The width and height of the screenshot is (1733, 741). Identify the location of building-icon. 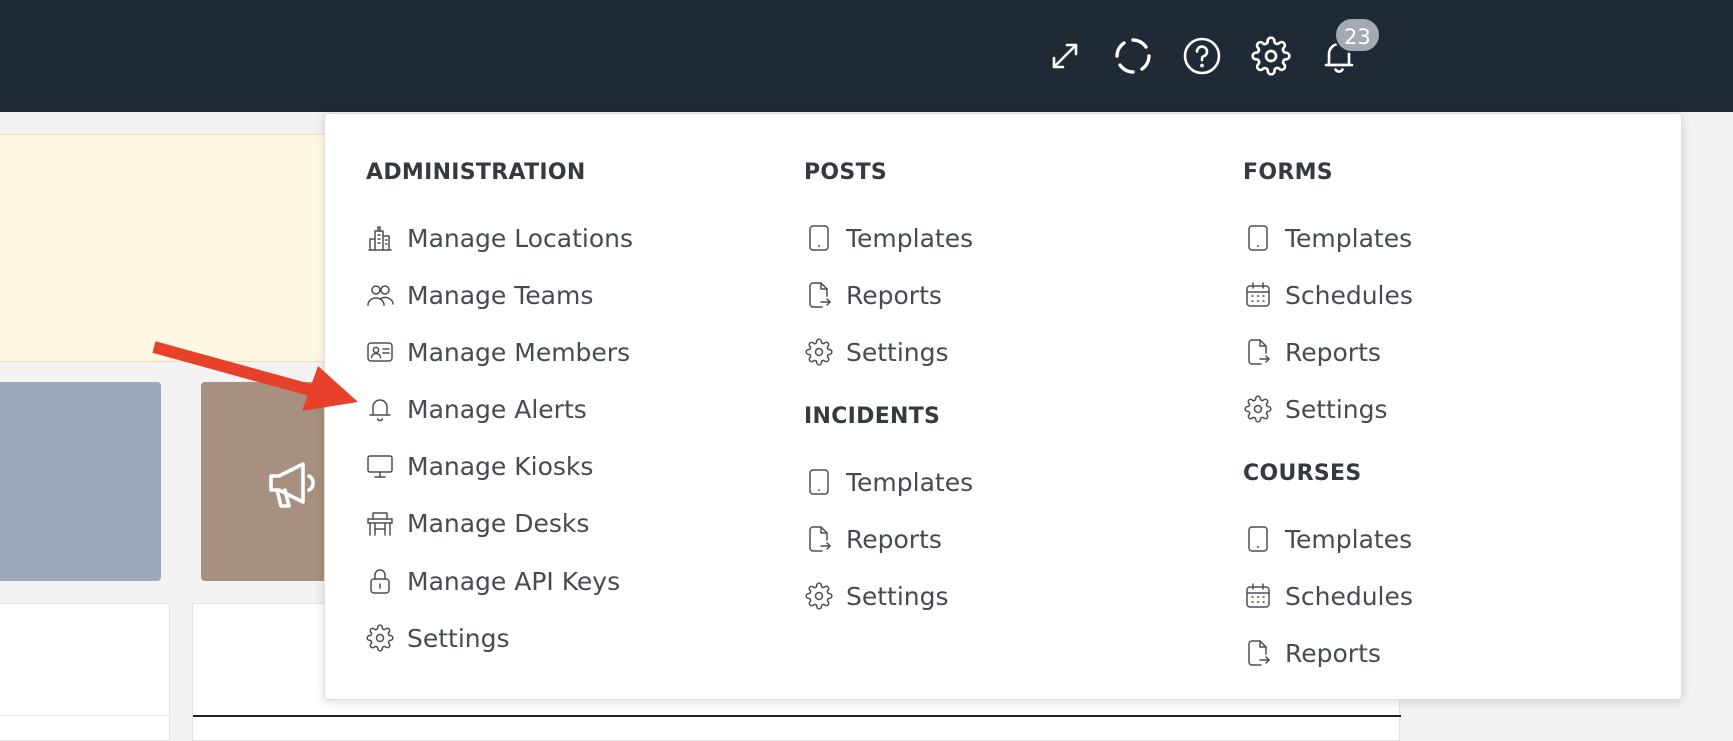
(380, 238).